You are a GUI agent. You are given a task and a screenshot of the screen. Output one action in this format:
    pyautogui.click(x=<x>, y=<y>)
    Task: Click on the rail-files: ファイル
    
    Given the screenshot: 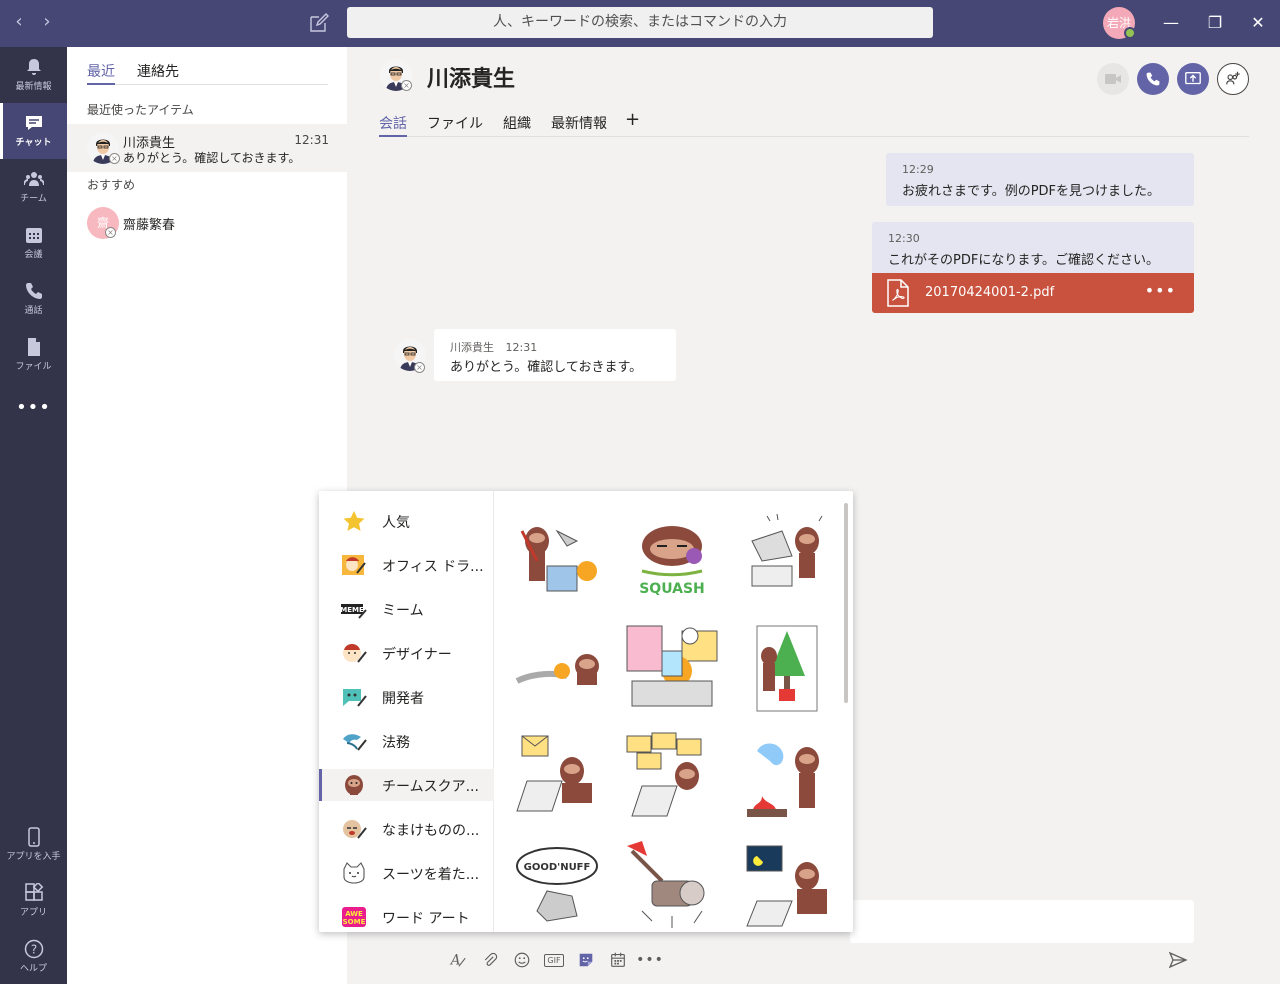 What is the action you would take?
    pyautogui.click(x=33, y=355)
    